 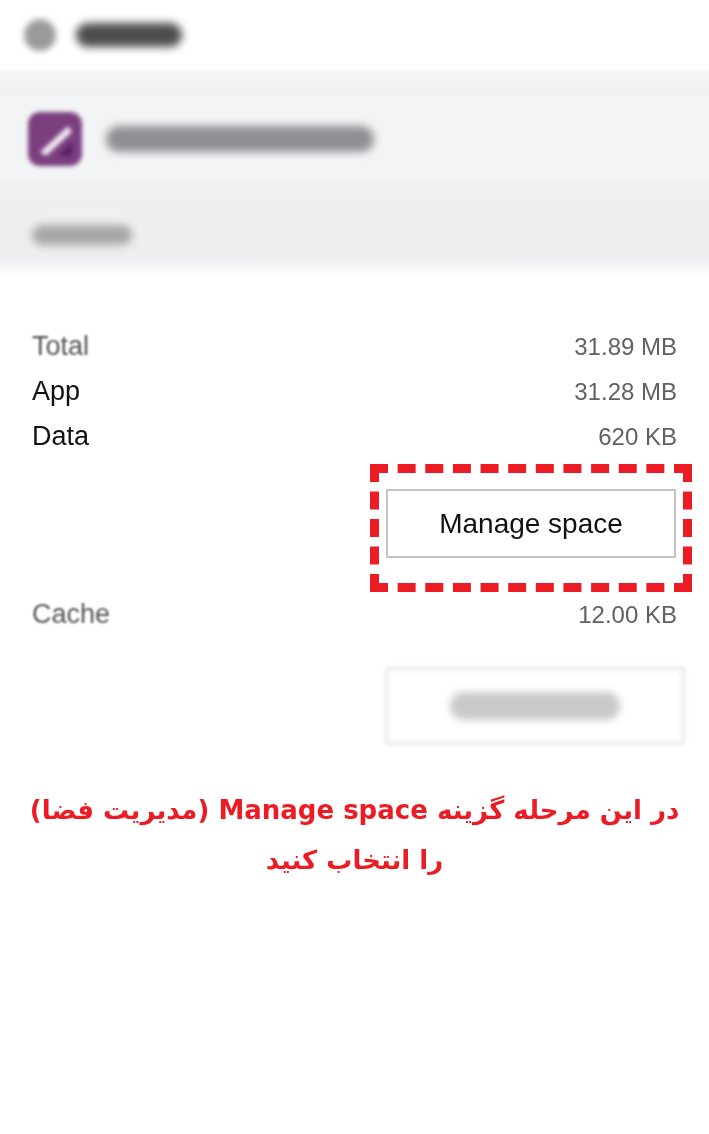 I want to click on storage-value: 31.89 MB, so click(x=625, y=346).